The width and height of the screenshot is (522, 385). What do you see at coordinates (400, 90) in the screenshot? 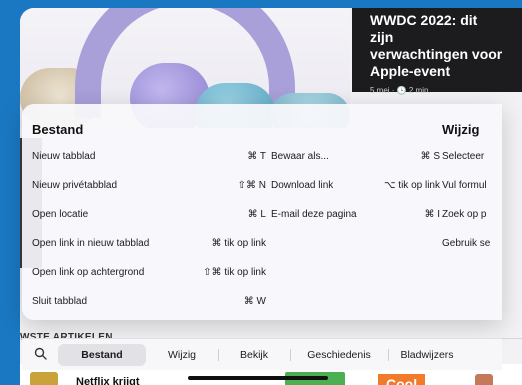
I see `featured-article-meta: 5 mei · 🕒 2 min.` at bounding box center [400, 90].